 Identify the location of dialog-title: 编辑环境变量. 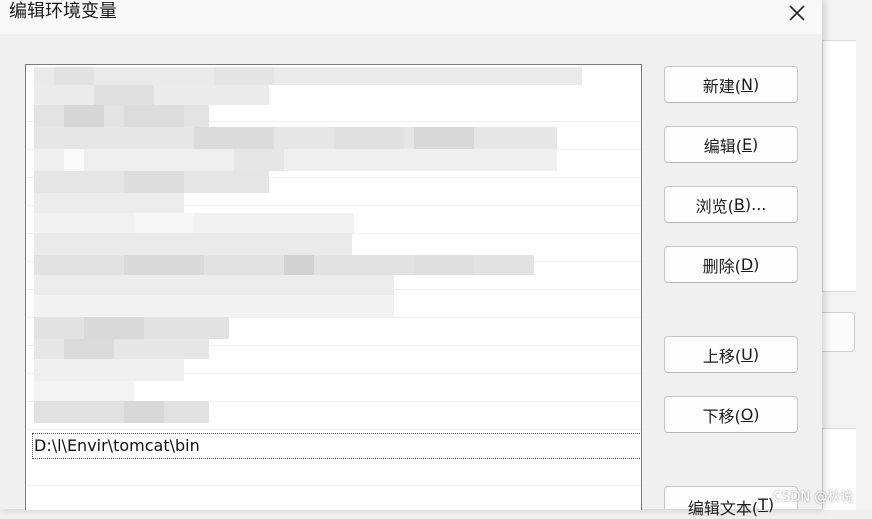
(63, 11).